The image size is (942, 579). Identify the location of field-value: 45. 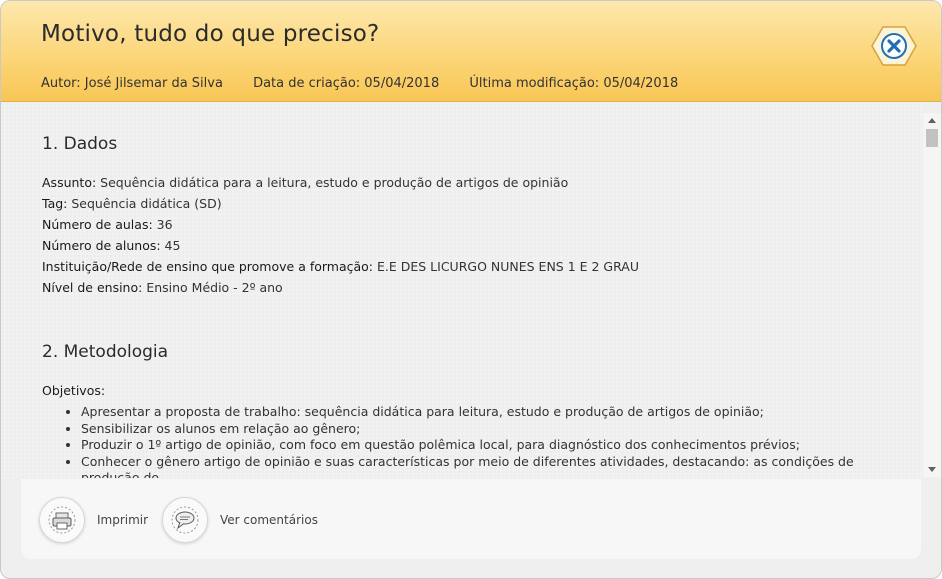
(170, 245).